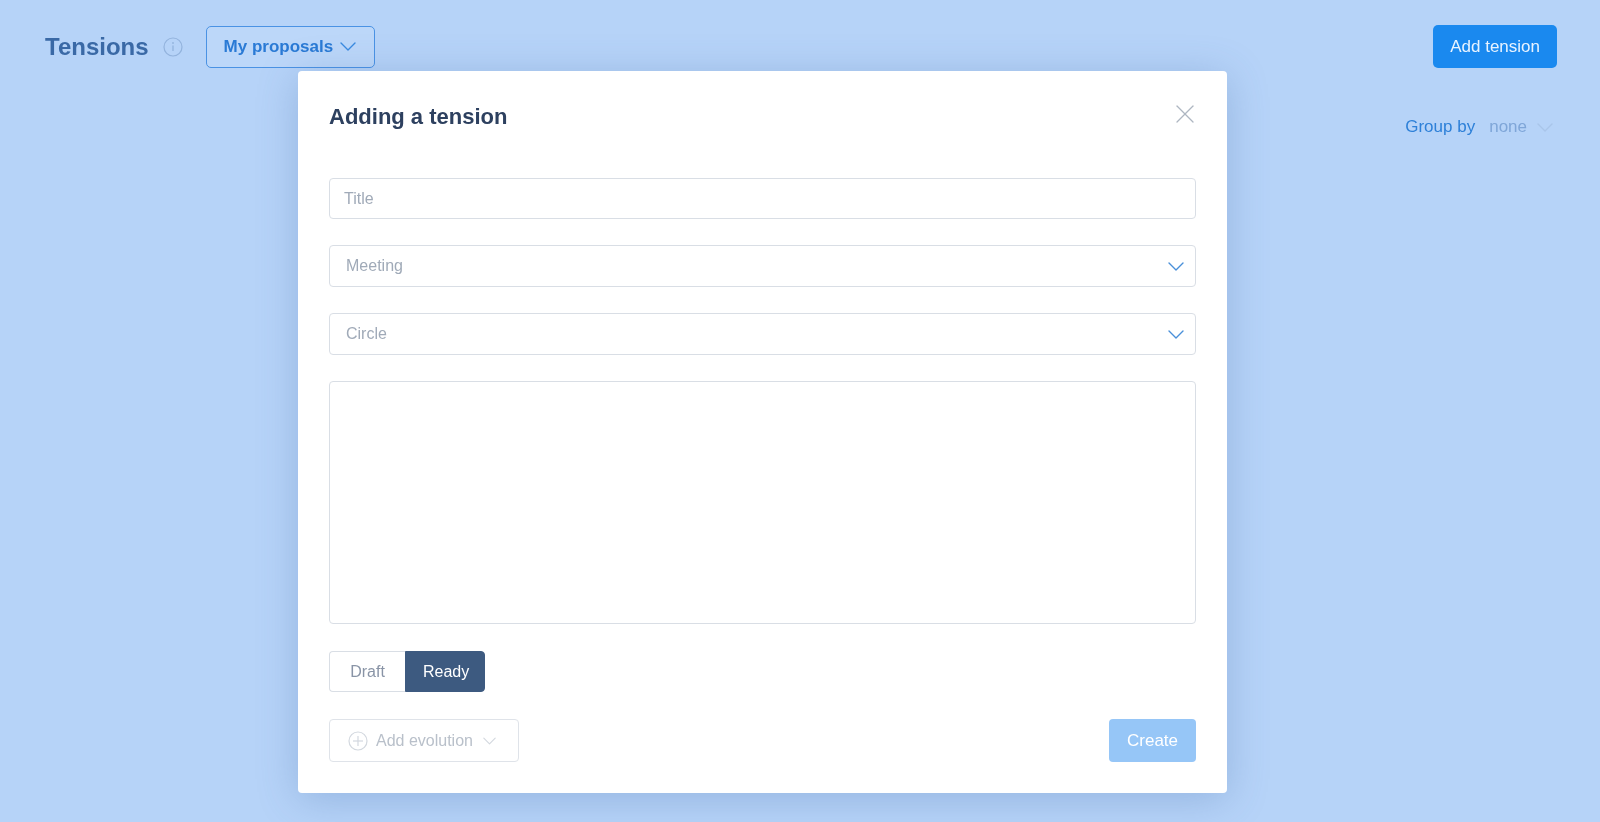  I want to click on status-toggle-option: Draft, so click(367, 671).